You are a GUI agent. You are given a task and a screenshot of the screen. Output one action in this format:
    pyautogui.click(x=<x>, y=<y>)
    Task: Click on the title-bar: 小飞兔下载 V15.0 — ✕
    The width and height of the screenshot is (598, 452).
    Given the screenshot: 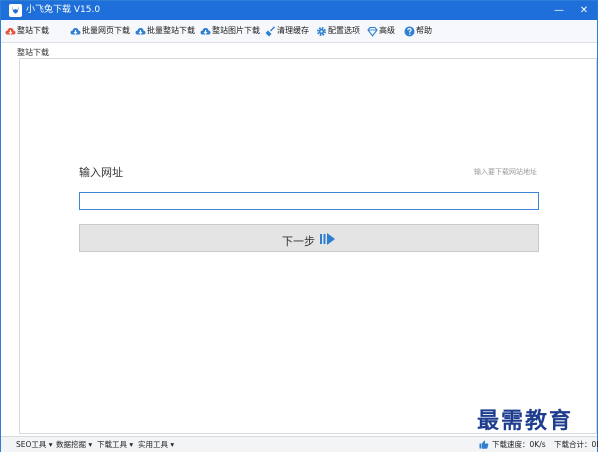 What is the action you would take?
    pyautogui.click(x=299, y=10)
    